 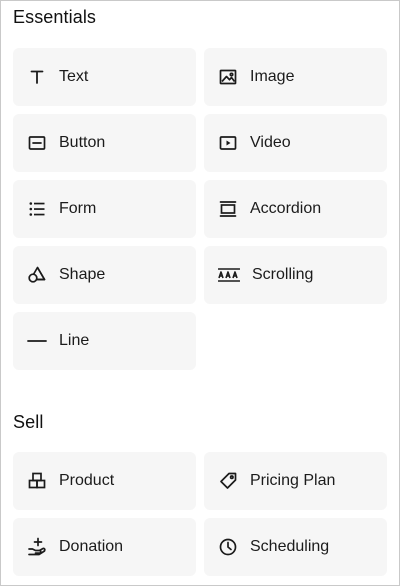 I want to click on element-tile-form: Form, so click(x=104, y=209).